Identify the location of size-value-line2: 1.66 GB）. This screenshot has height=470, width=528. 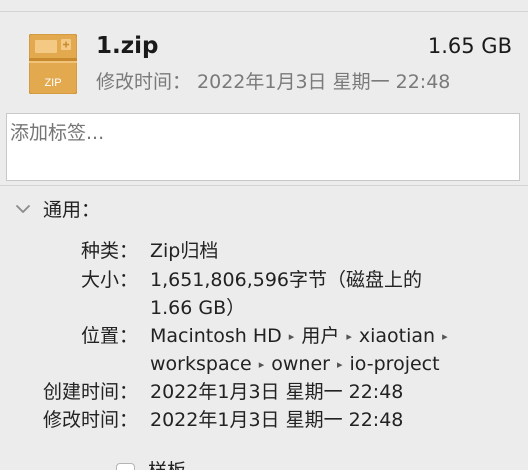
(198, 308).